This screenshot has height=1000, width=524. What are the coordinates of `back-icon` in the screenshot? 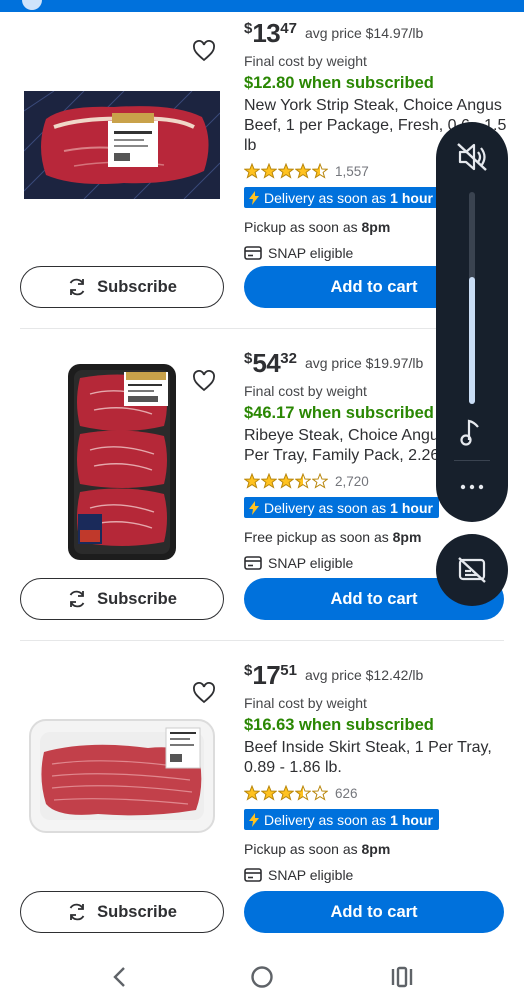 It's located at (120, 977).